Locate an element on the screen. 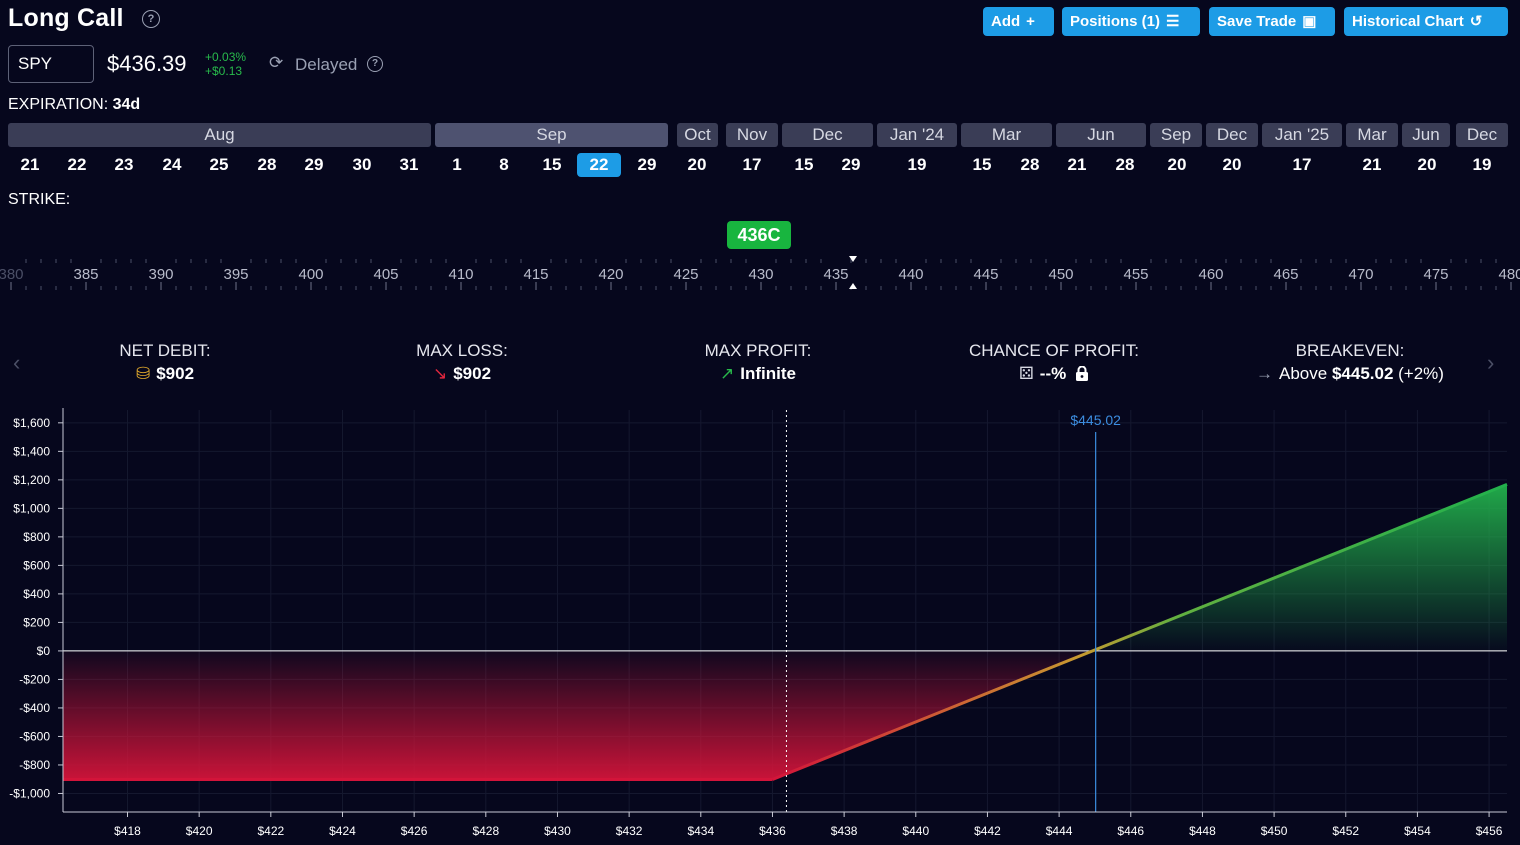 This screenshot has height=845, width=1520. max-loss-stat: MAX LOSS: ↘ $902 is located at coordinates (462, 362).